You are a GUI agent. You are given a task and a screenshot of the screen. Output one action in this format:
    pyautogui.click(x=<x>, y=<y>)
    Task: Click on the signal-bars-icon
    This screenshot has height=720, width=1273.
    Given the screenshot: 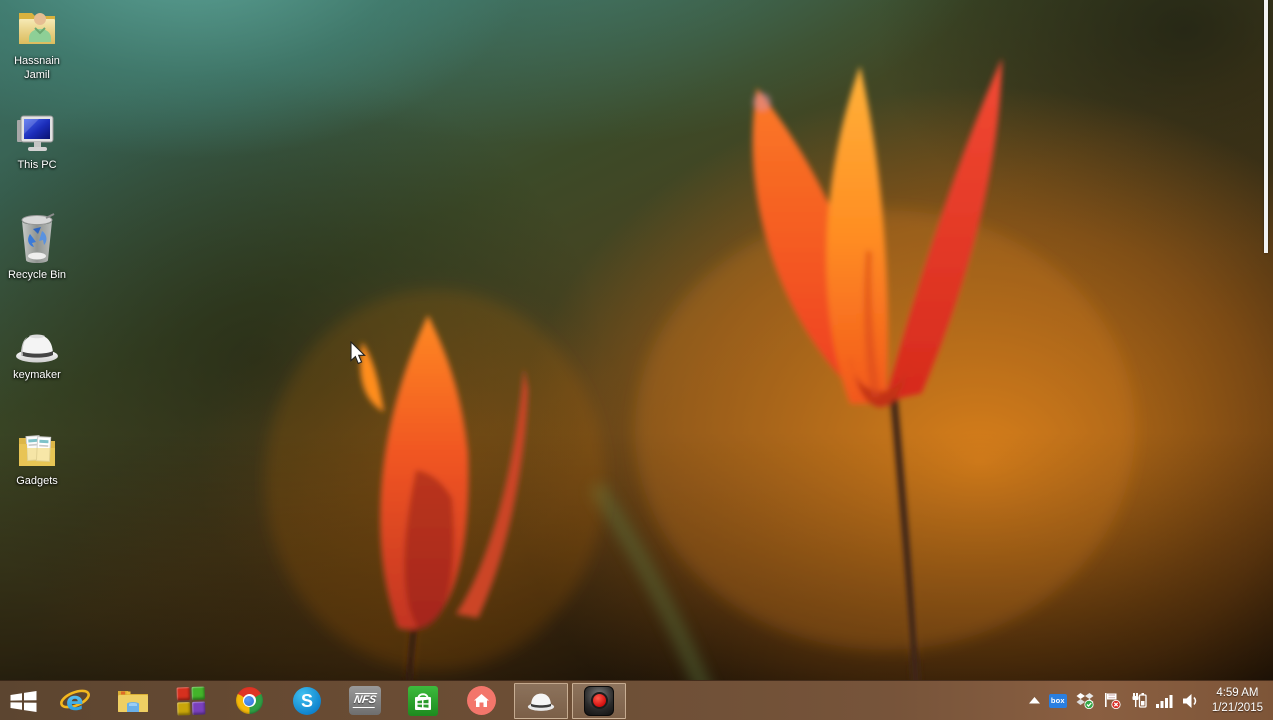 What is the action you would take?
    pyautogui.click(x=1164, y=701)
    